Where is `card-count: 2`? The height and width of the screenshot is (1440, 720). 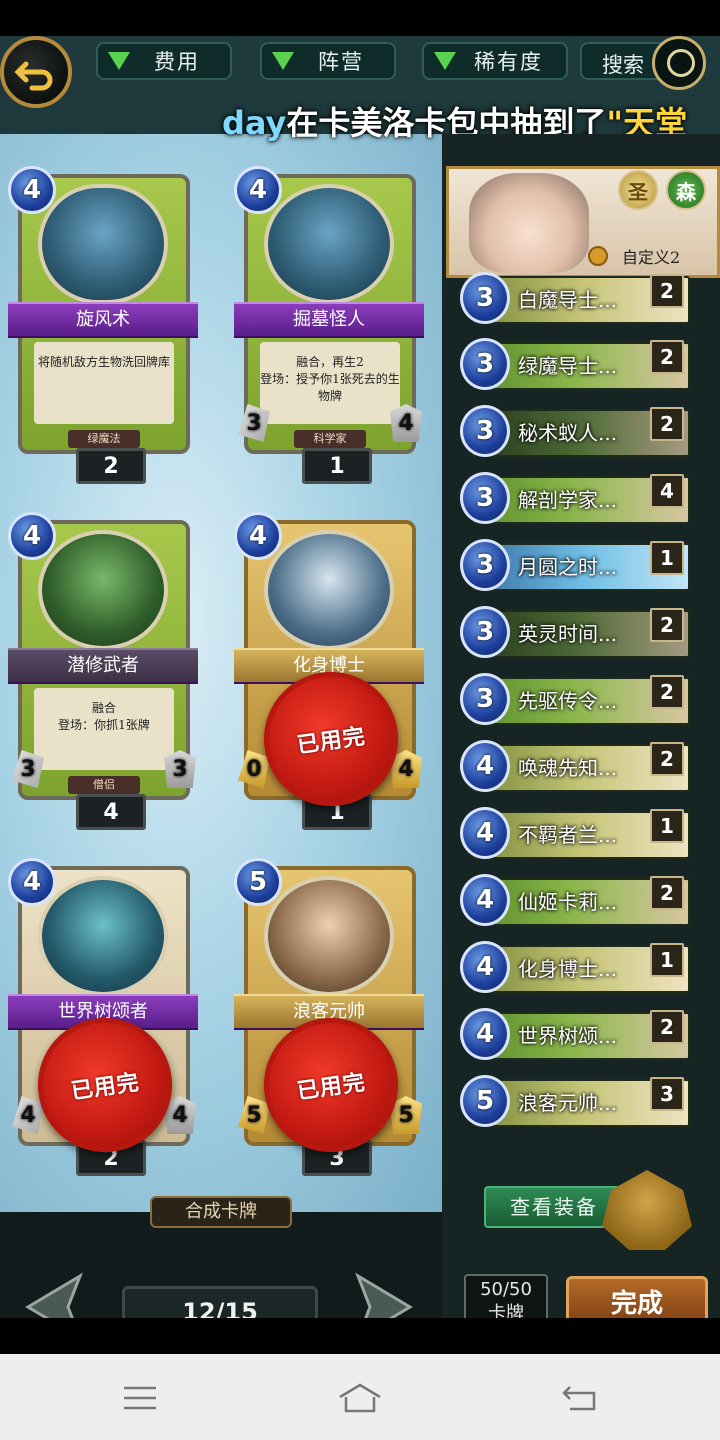
card-count: 2 is located at coordinates (111, 466).